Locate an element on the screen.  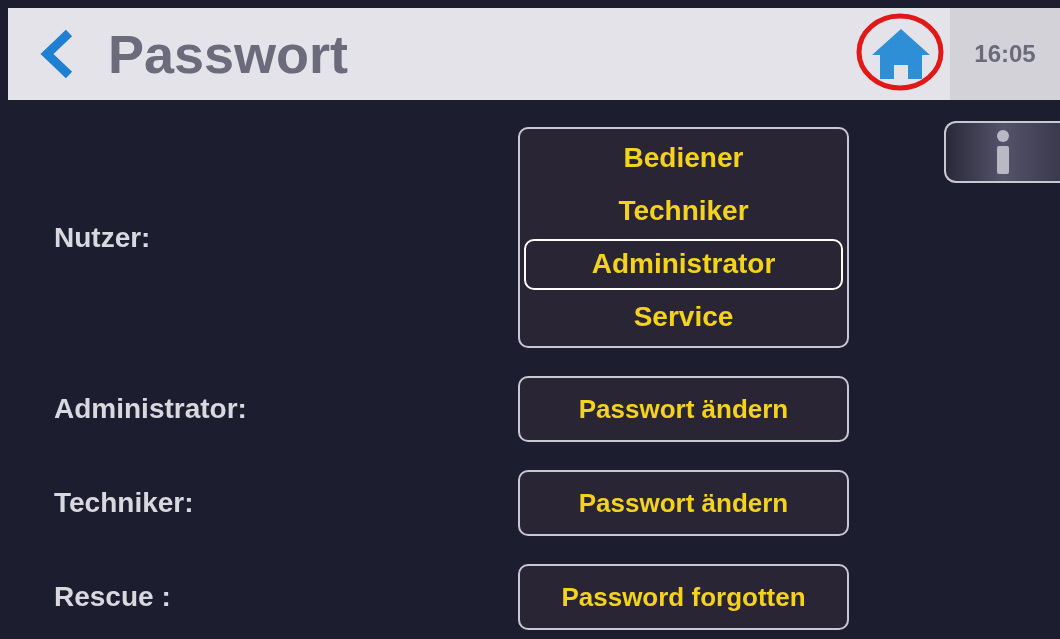
page-title: Passwort is located at coordinates (228, 54).